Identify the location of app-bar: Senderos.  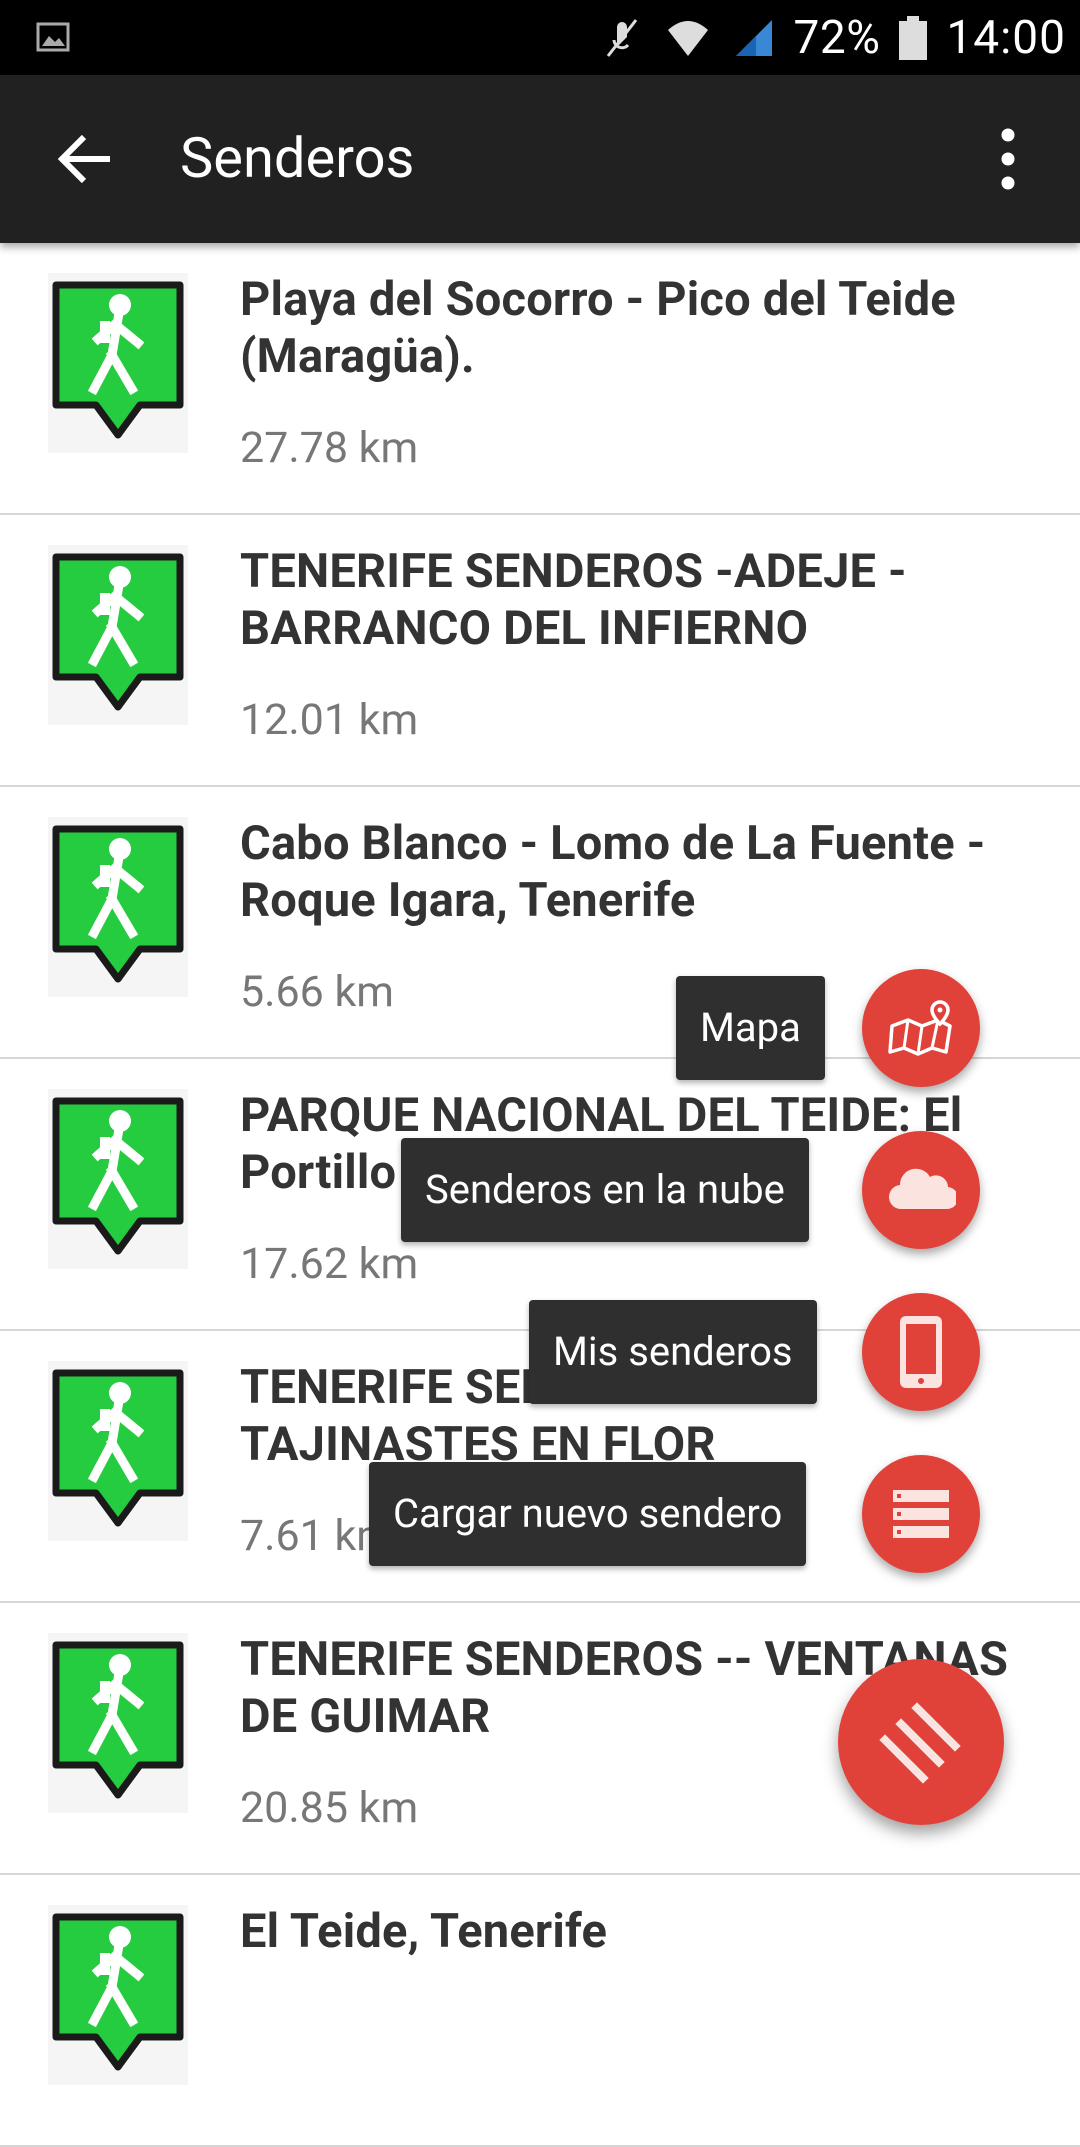
(540, 159).